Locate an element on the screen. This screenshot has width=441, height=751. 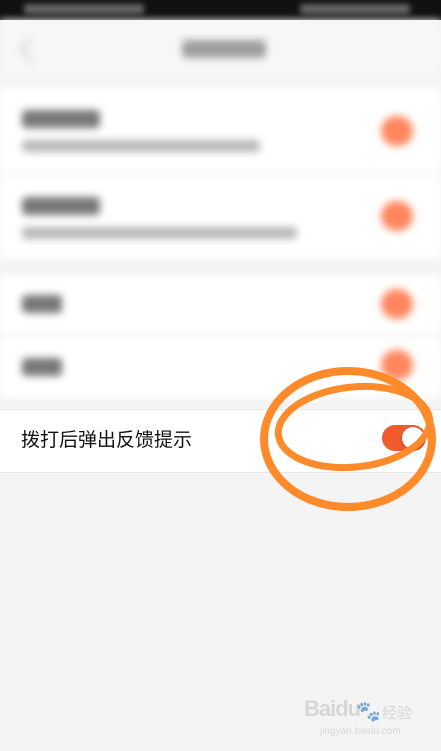
toggle-knob is located at coordinates (413, 438).